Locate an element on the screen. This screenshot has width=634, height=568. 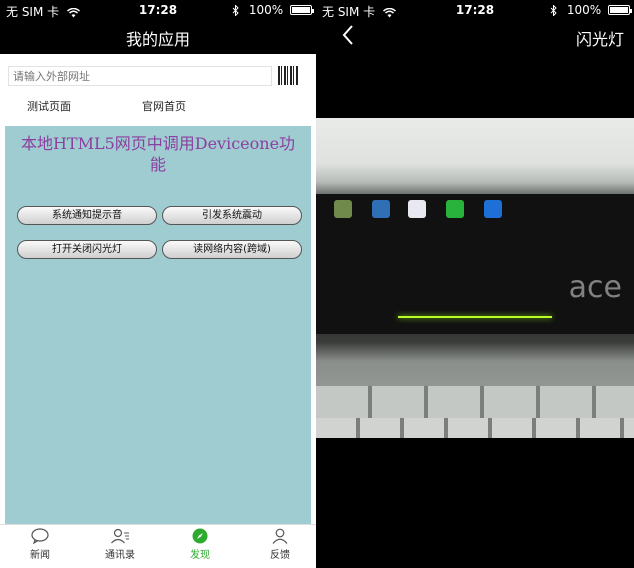
vibrate-button: 引发系统震动 is located at coordinates (232, 215).